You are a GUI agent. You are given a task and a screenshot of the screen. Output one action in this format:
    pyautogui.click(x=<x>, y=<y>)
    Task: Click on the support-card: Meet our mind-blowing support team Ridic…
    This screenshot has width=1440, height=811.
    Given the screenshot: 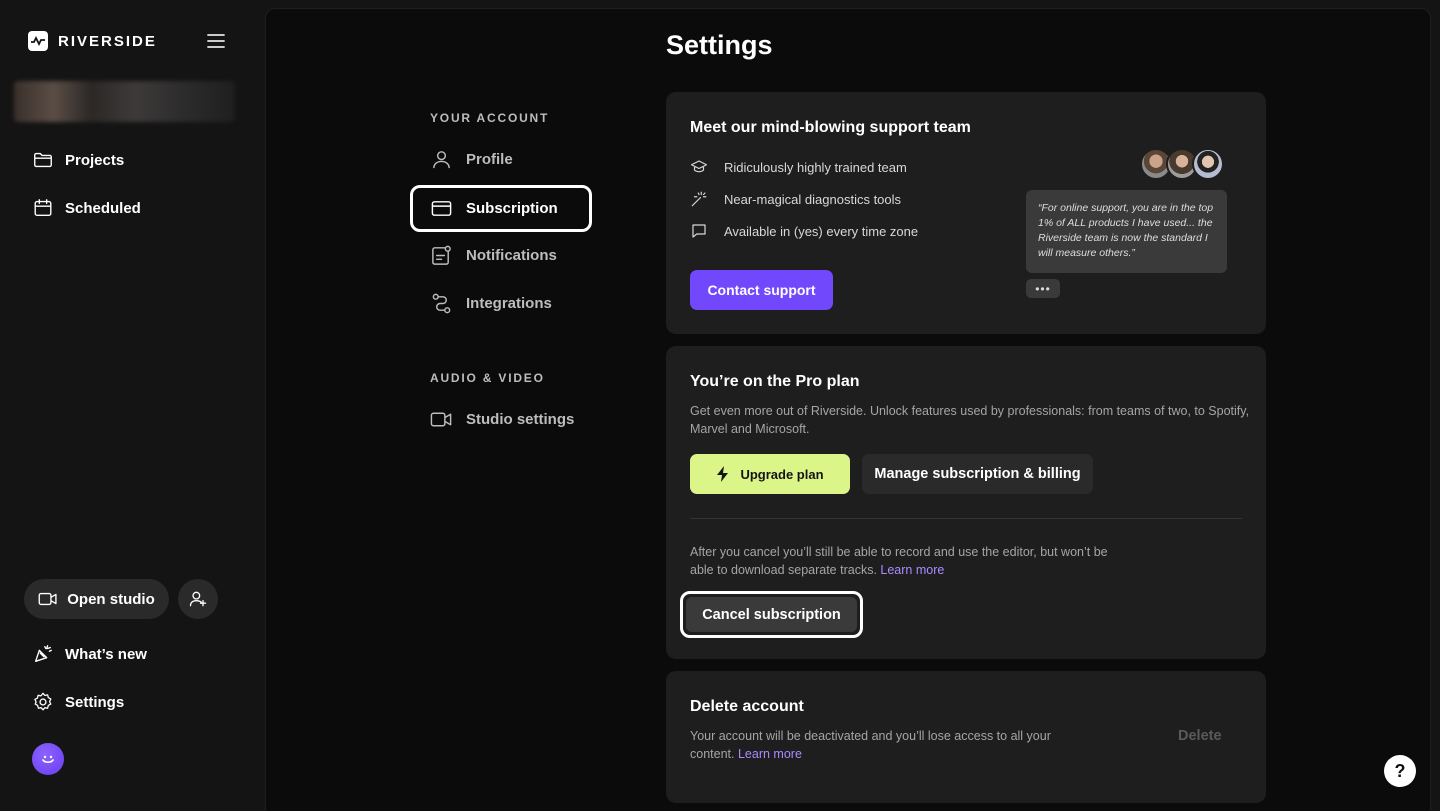 What is the action you would take?
    pyautogui.click(x=966, y=213)
    